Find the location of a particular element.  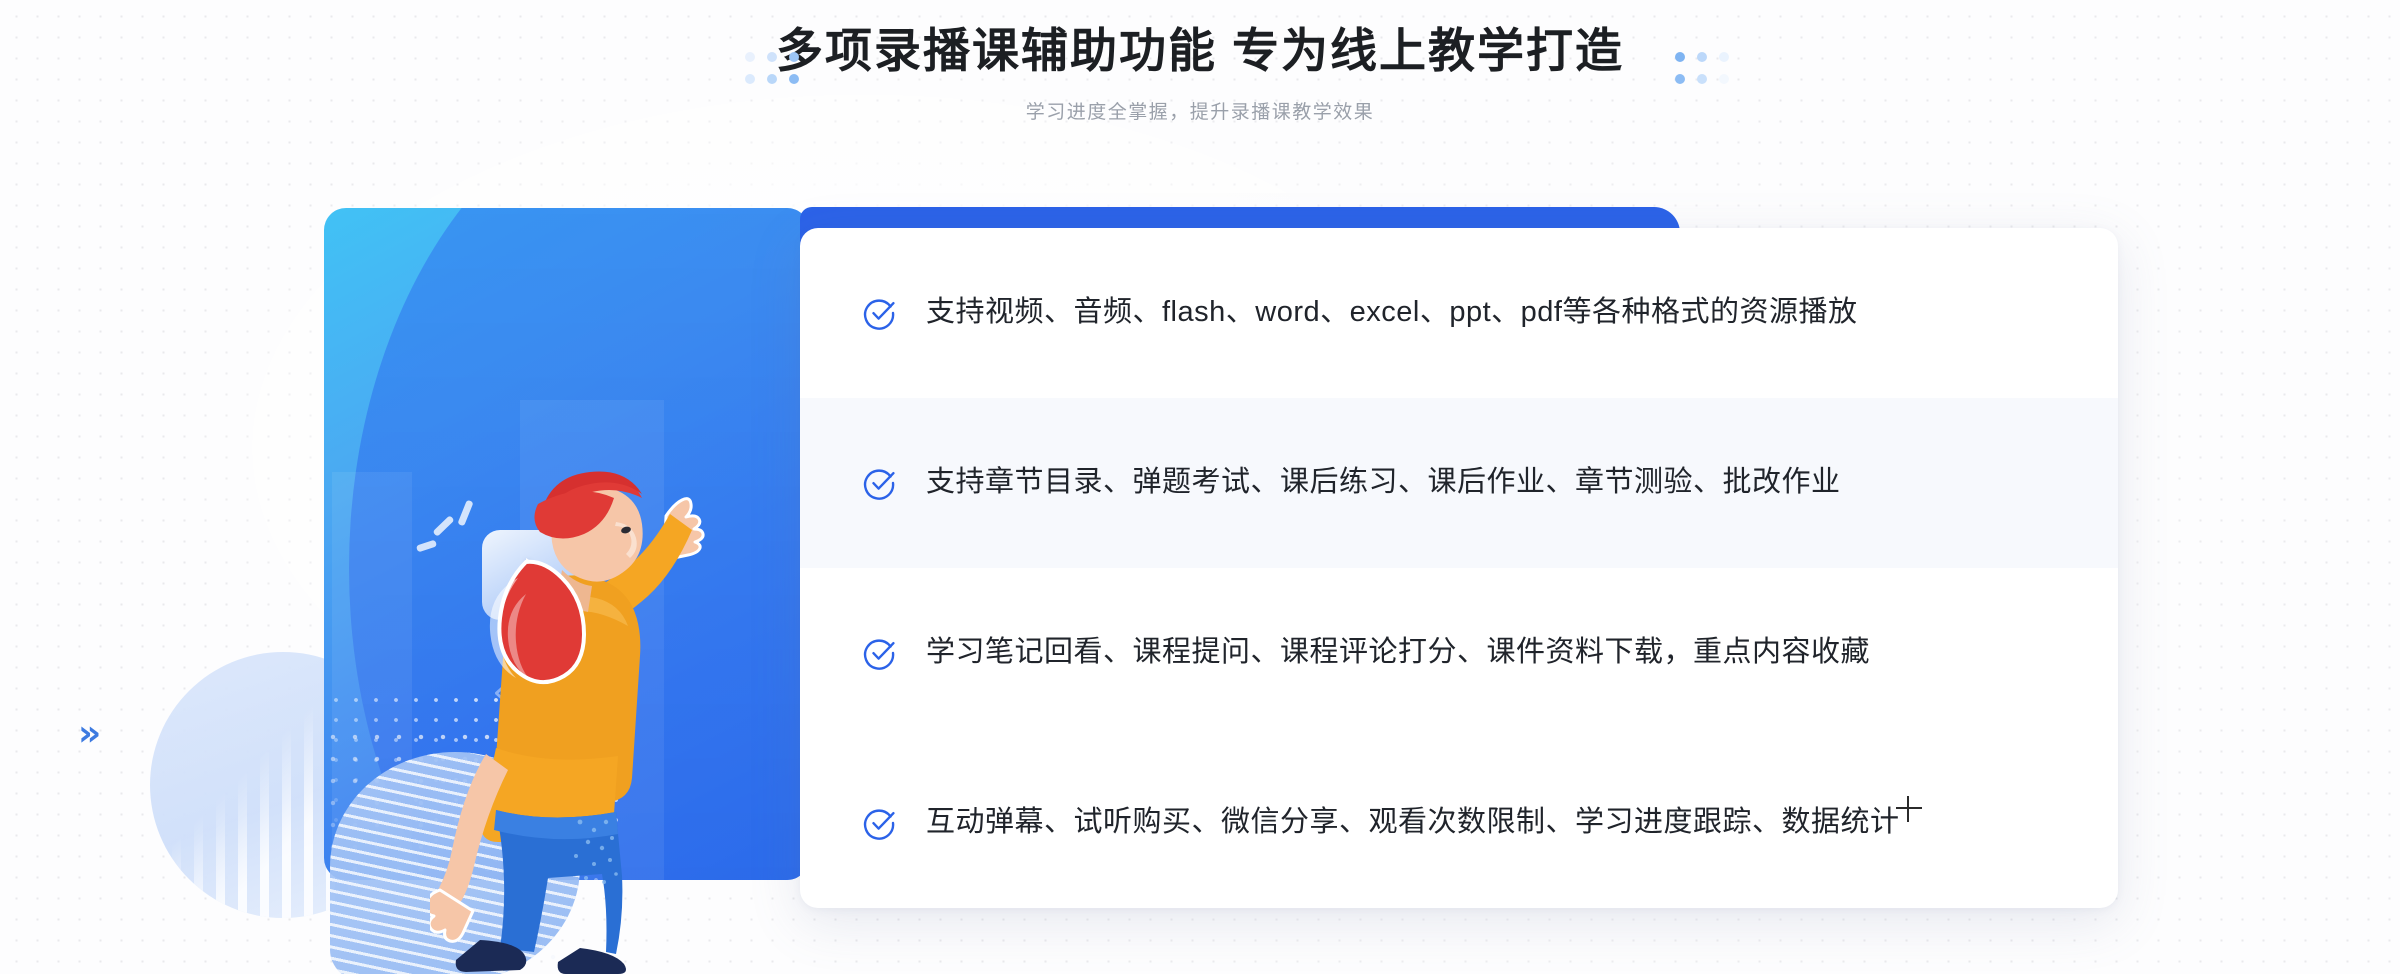

feature-label: 学习笔记回看、课程提问、课程评论打分、课件资料下载，重点内容收藏 is located at coordinates (1398, 652).